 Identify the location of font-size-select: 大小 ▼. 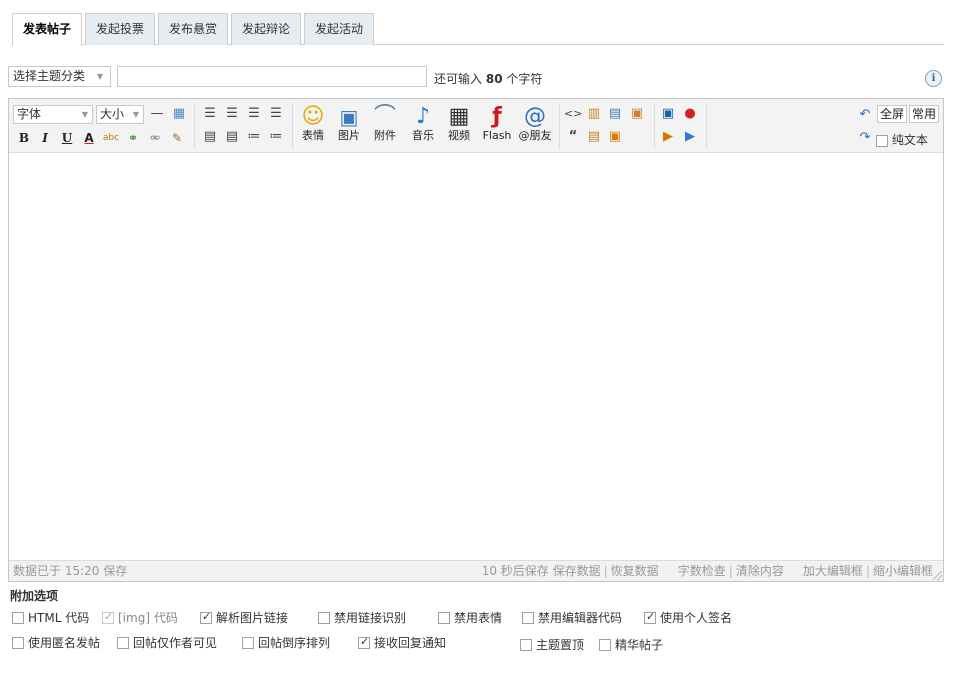
(120, 114).